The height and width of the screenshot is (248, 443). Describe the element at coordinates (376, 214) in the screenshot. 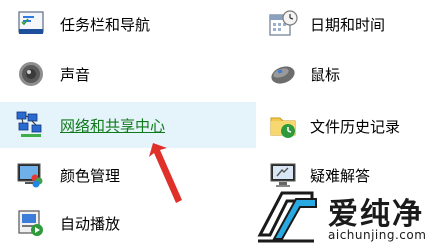

I see `watermark-name: 爱纯净` at that location.